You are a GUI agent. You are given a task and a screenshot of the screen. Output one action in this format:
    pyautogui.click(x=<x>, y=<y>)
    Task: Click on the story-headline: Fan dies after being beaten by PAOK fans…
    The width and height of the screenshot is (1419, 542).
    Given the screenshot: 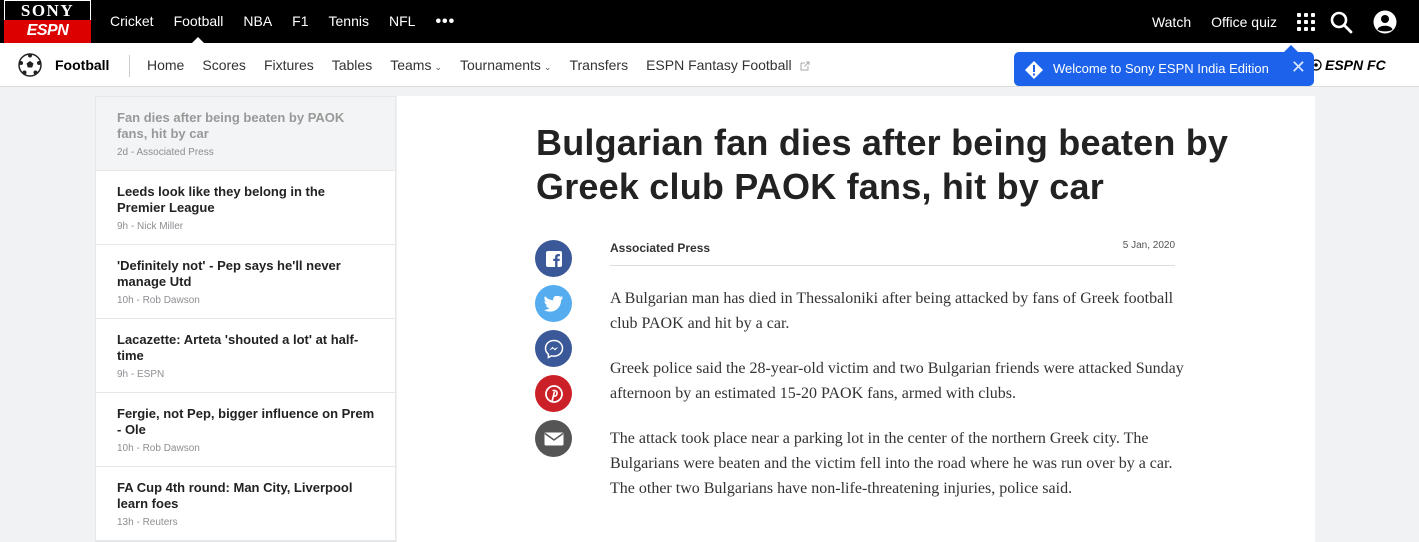 What is the action you would take?
    pyautogui.click(x=231, y=125)
    